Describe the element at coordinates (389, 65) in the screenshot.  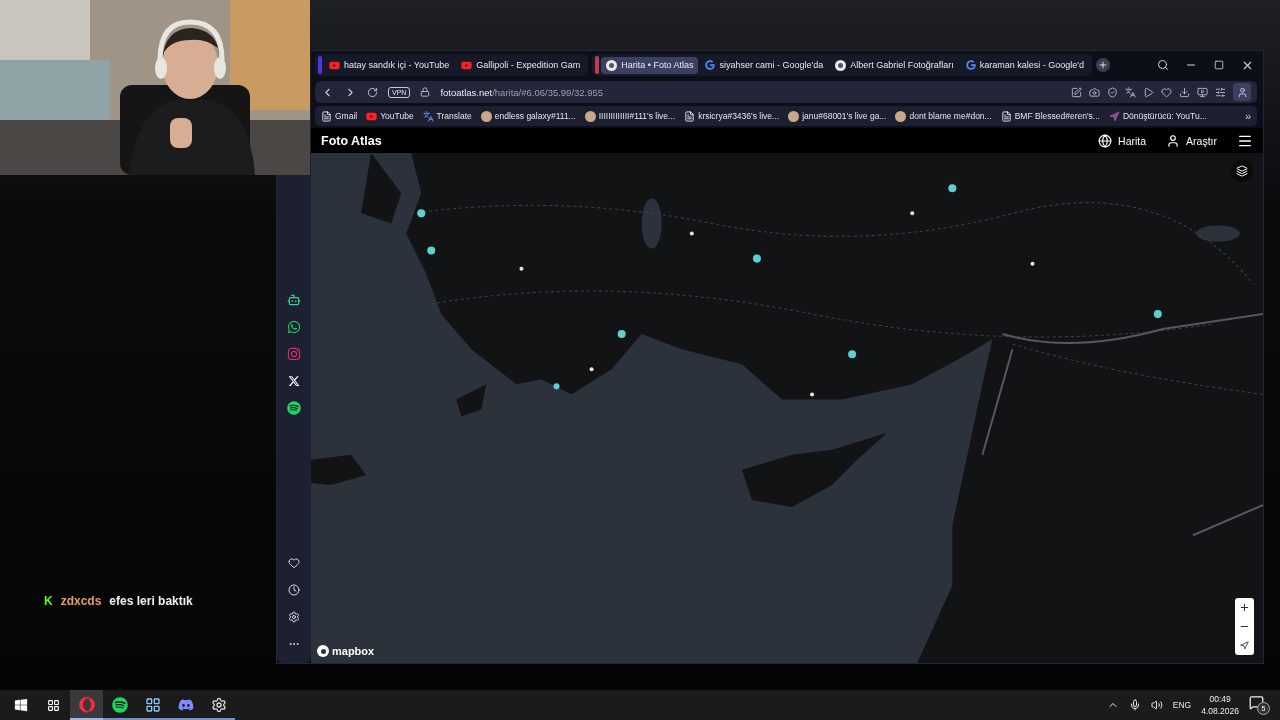
I see `browser-tab: hatay sandık içi - YouTube` at that location.